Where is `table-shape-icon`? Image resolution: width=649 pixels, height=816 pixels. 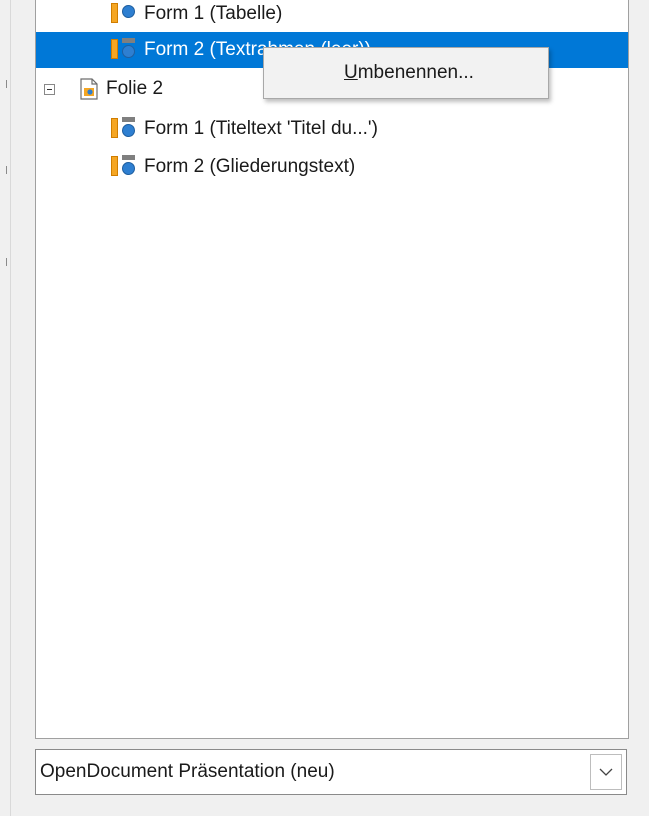 table-shape-icon is located at coordinates (123, 14).